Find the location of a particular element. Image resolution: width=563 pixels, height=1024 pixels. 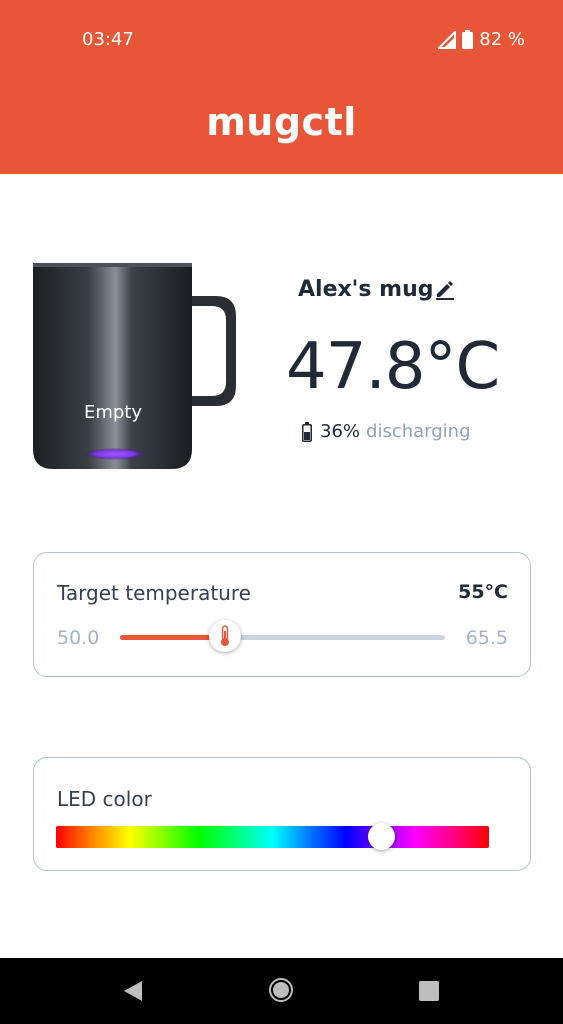

hue-slider-thumb is located at coordinates (381, 836).